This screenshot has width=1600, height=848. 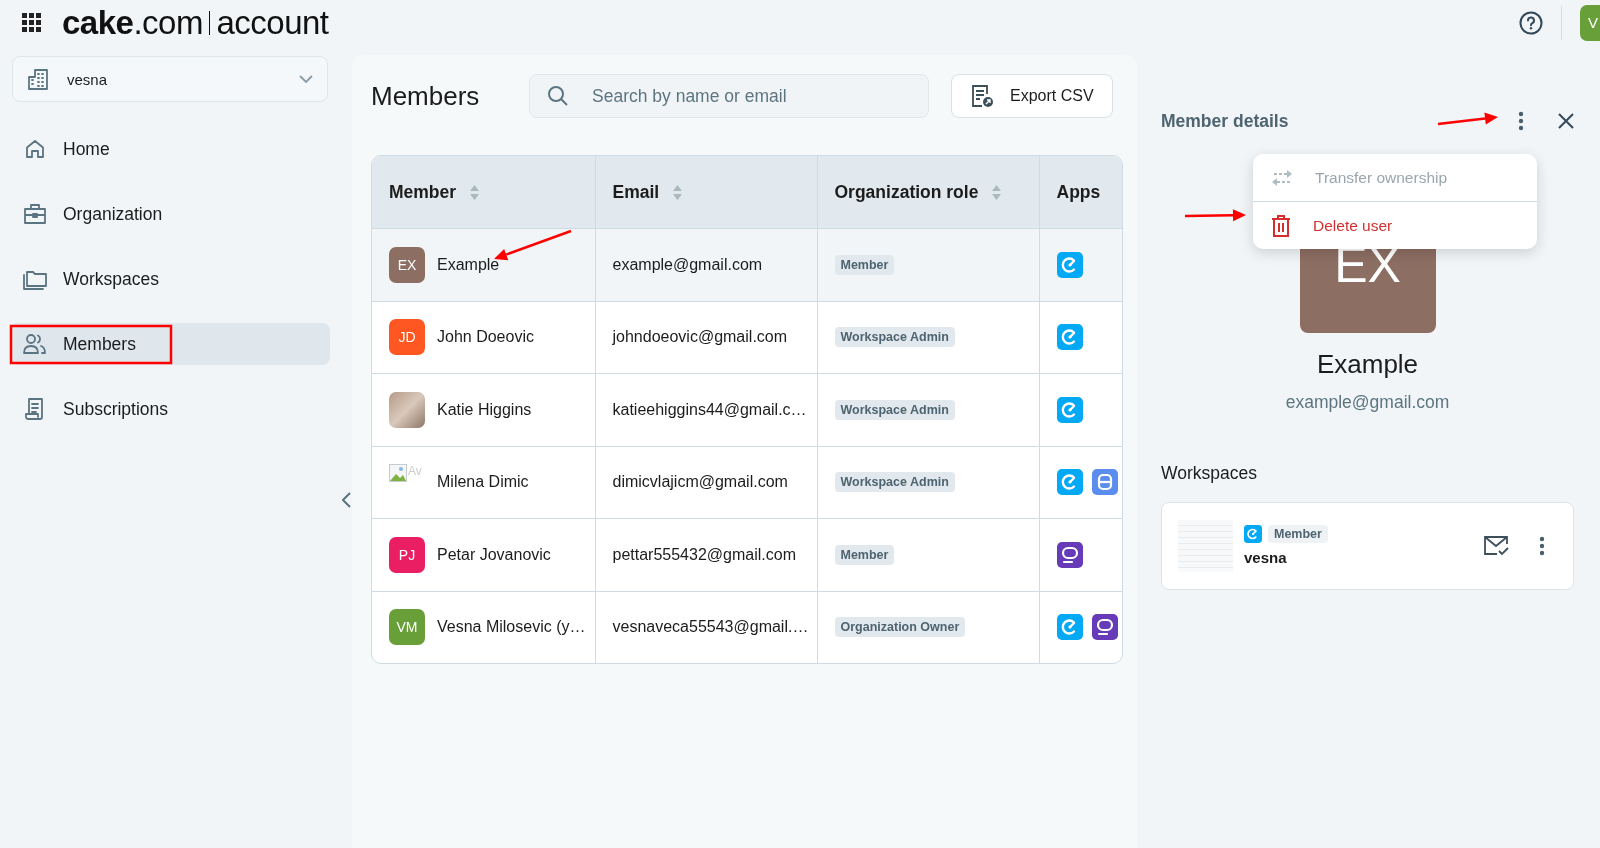 What do you see at coordinates (35, 344) in the screenshot?
I see `people-icon` at bounding box center [35, 344].